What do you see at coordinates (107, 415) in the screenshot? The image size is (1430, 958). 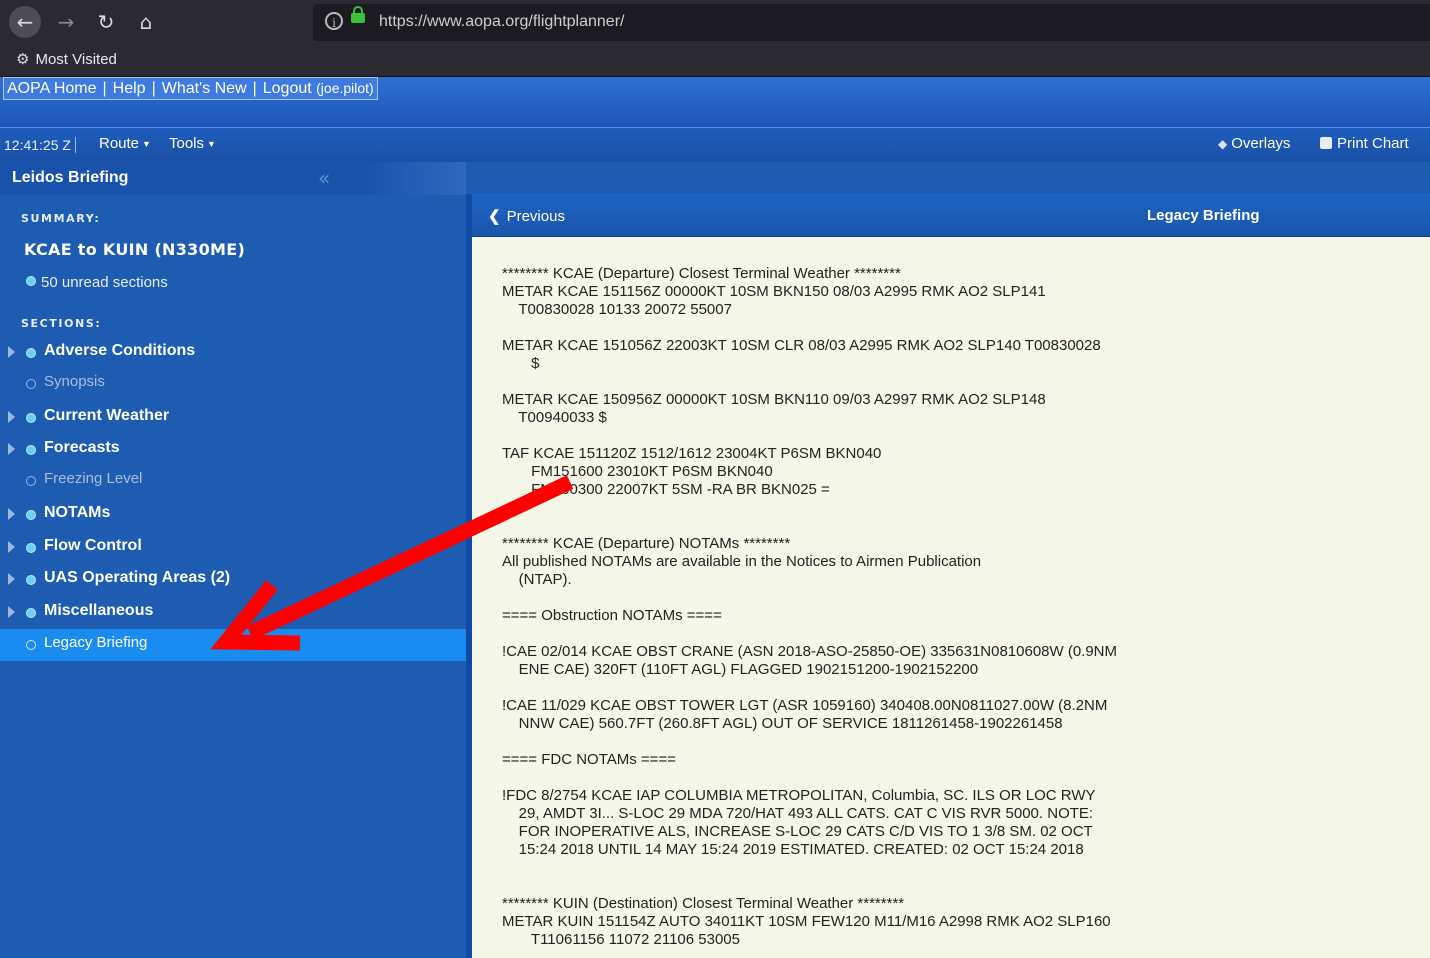 I see `section-label: Current Weather` at bounding box center [107, 415].